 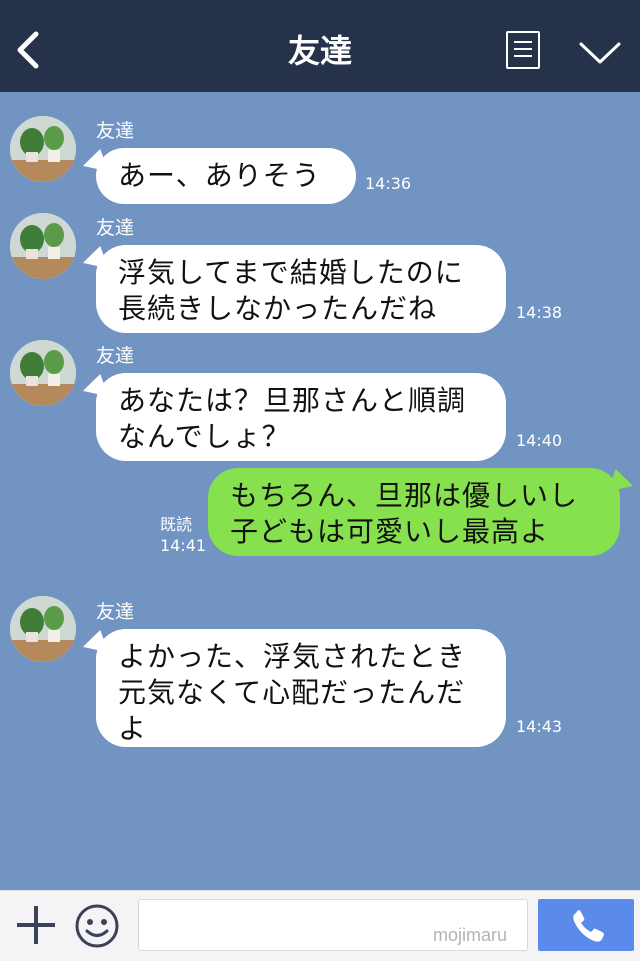 I want to click on message-bubble: あなたは？旦那さんと順調 なんでしょ？, so click(x=301, y=417).